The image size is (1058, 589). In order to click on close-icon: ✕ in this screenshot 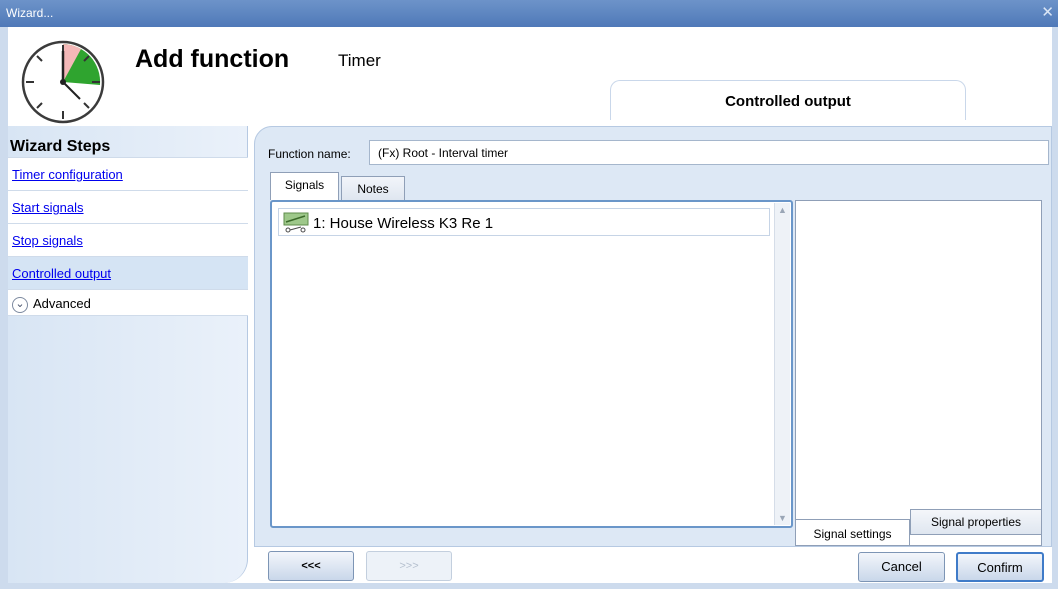, I will do `click(1047, 12)`.